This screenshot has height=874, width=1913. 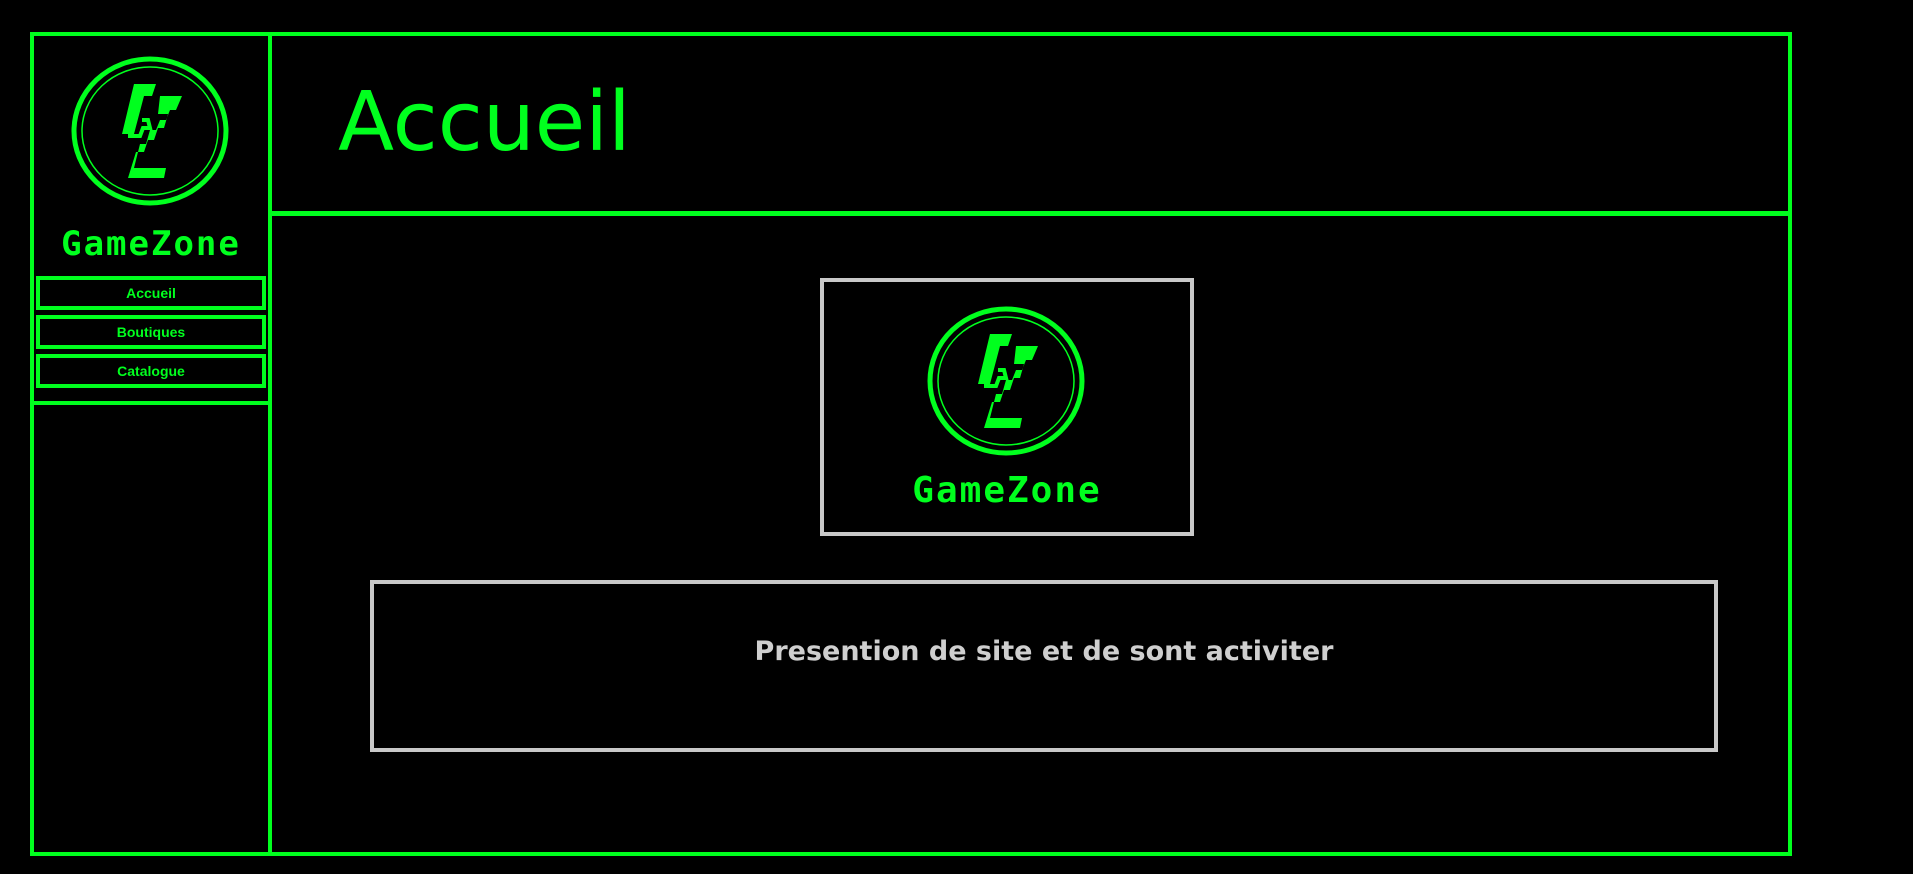 What do you see at coordinates (151, 371) in the screenshot?
I see `nav-item-catalogue: Catalogue` at bounding box center [151, 371].